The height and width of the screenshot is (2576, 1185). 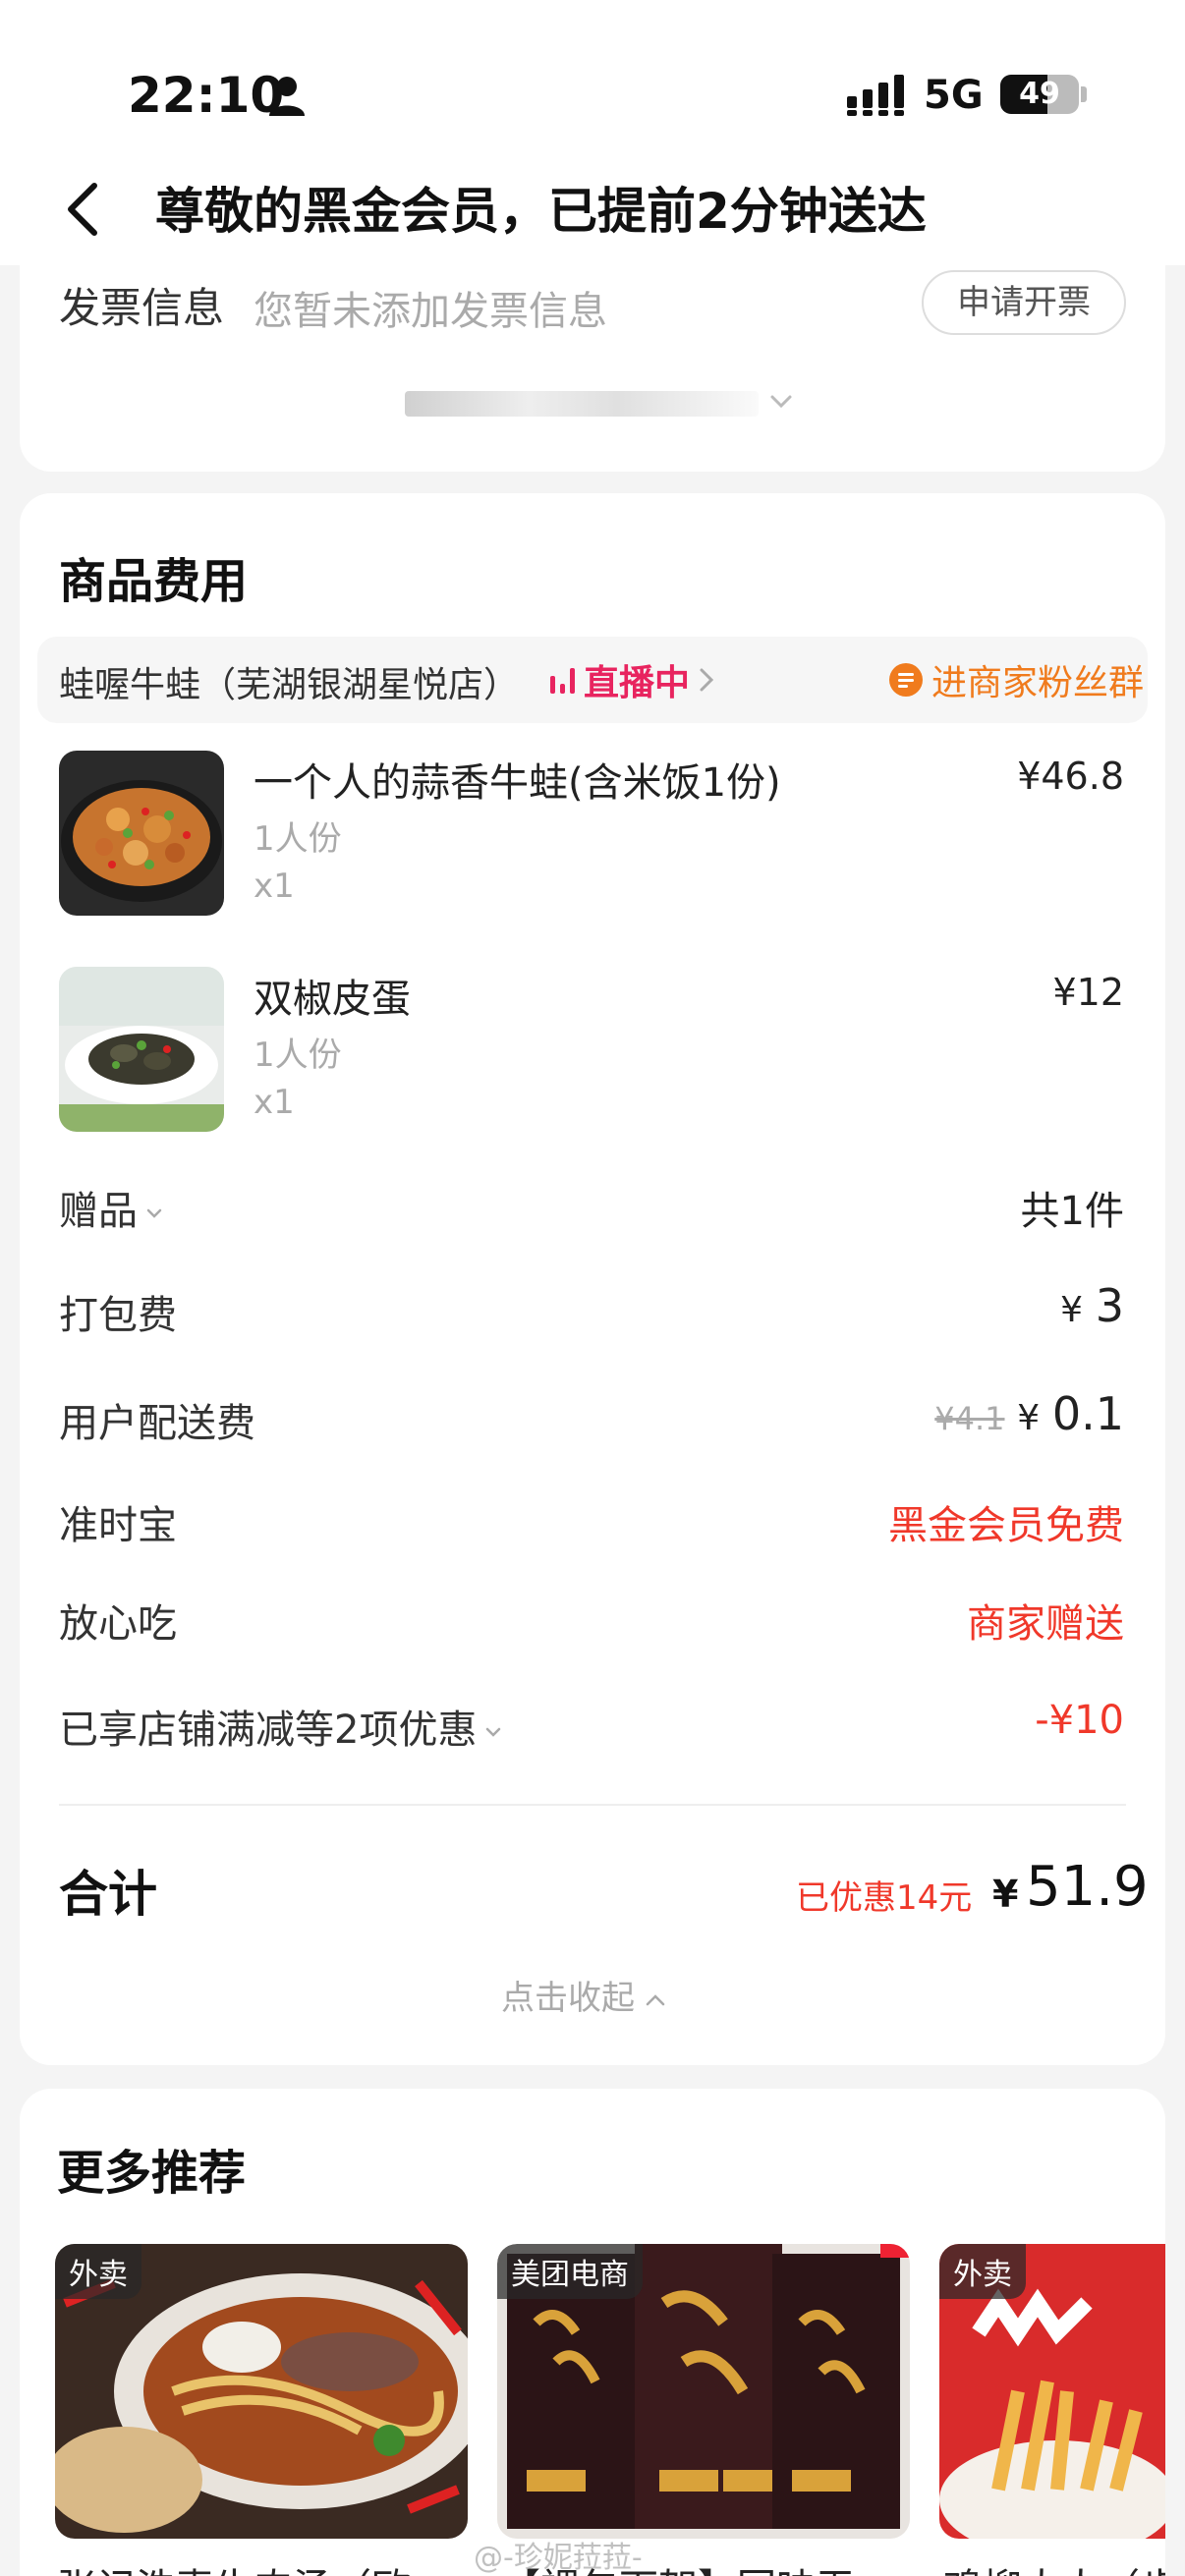 I want to click on status-time: 22:10, so click(x=207, y=95).